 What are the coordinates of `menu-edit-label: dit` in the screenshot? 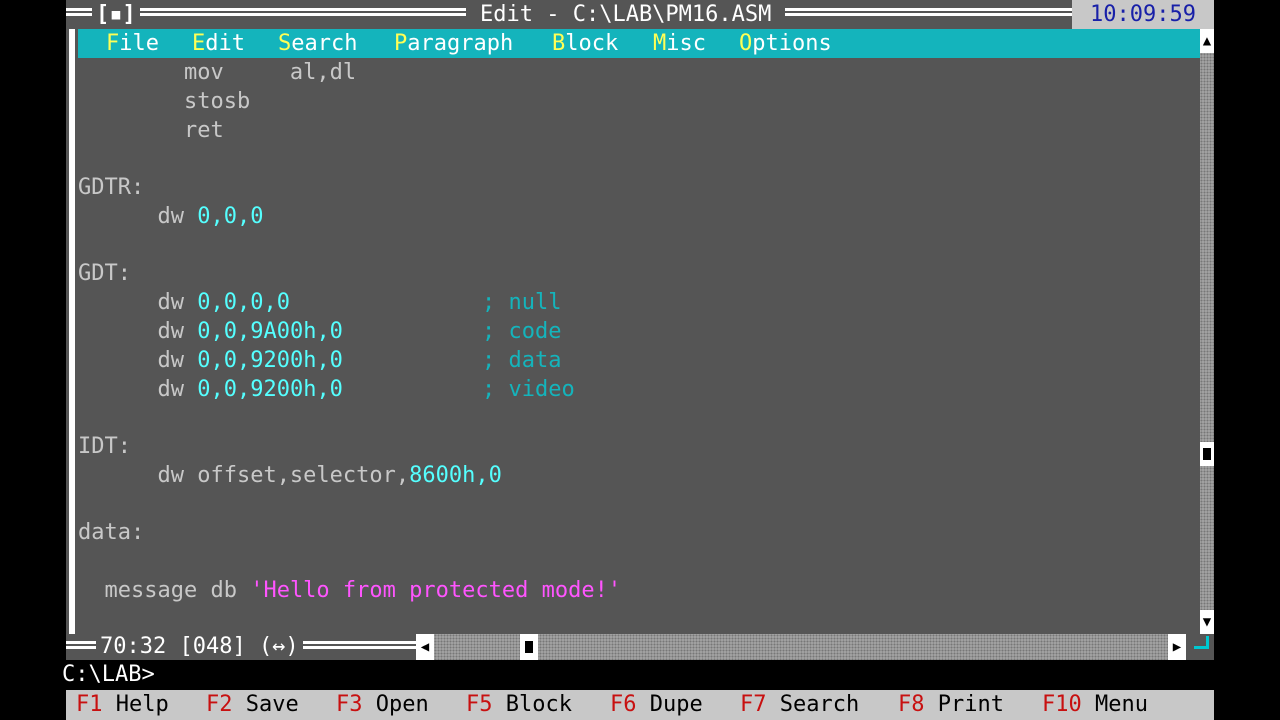 It's located at (225, 43).